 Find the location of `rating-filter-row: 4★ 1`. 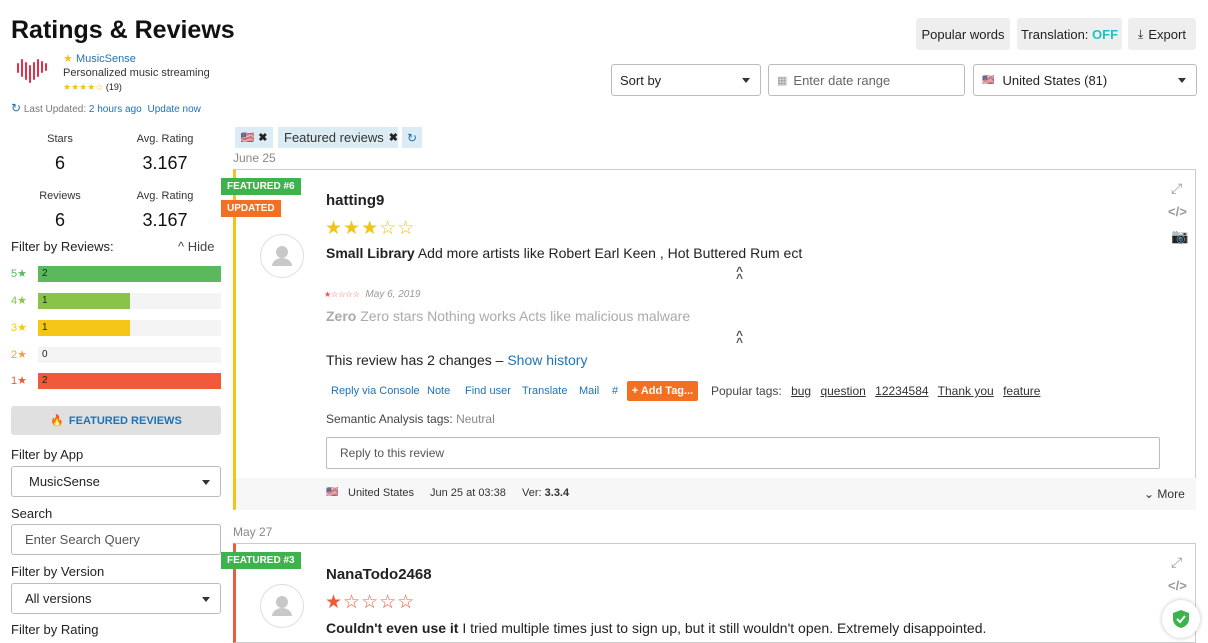

rating-filter-row: 4★ 1 is located at coordinates (116, 301).